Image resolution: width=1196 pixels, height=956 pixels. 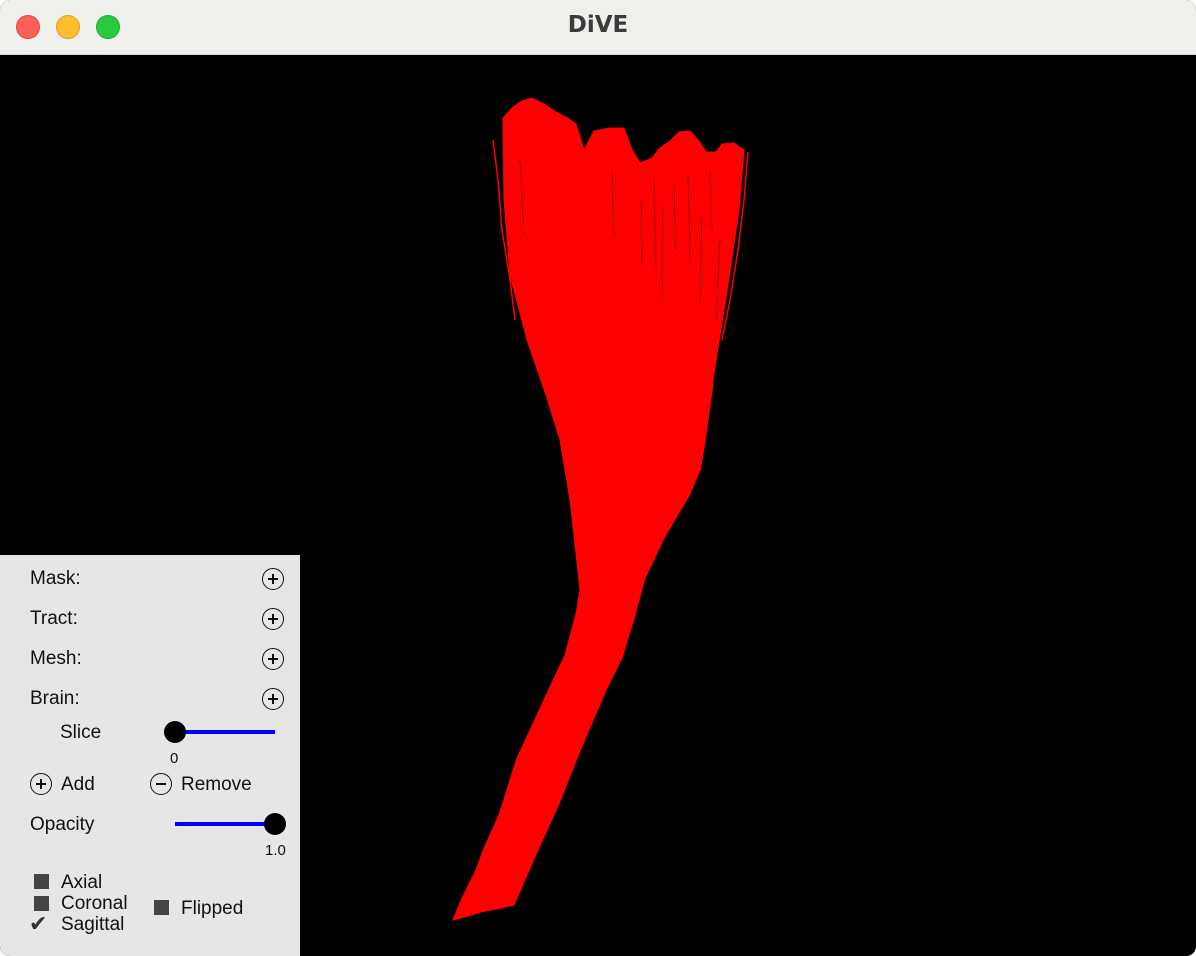 I want to click on opacity-value: 1.0, so click(x=275, y=850).